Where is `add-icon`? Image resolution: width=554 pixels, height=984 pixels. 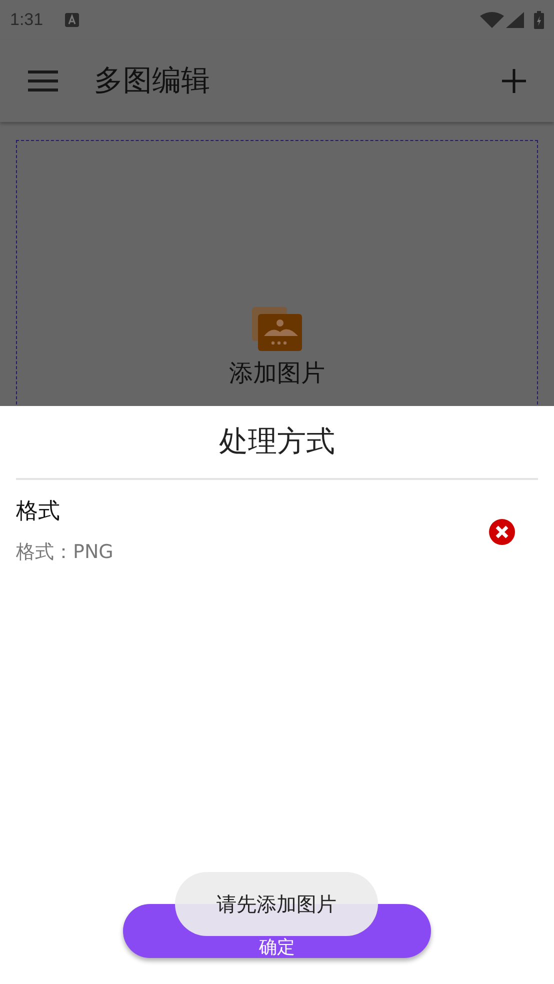
add-icon is located at coordinates (514, 81).